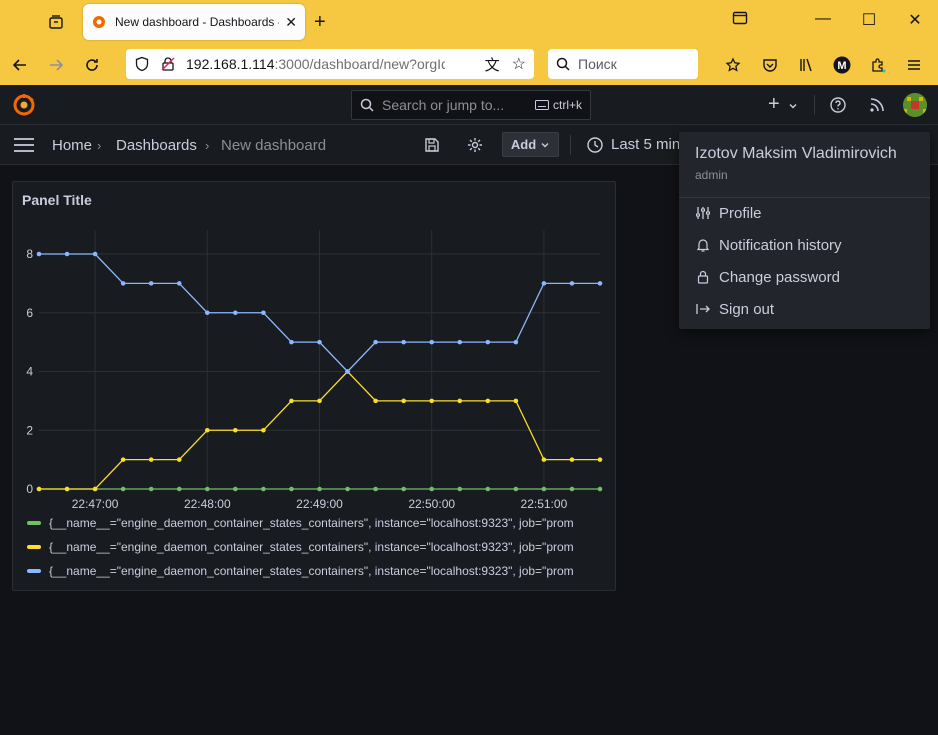 This screenshot has height=735, width=938. Describe the element at coordinates (823, 19) in the screenshot. I see `minimize-icon: —` at that location.